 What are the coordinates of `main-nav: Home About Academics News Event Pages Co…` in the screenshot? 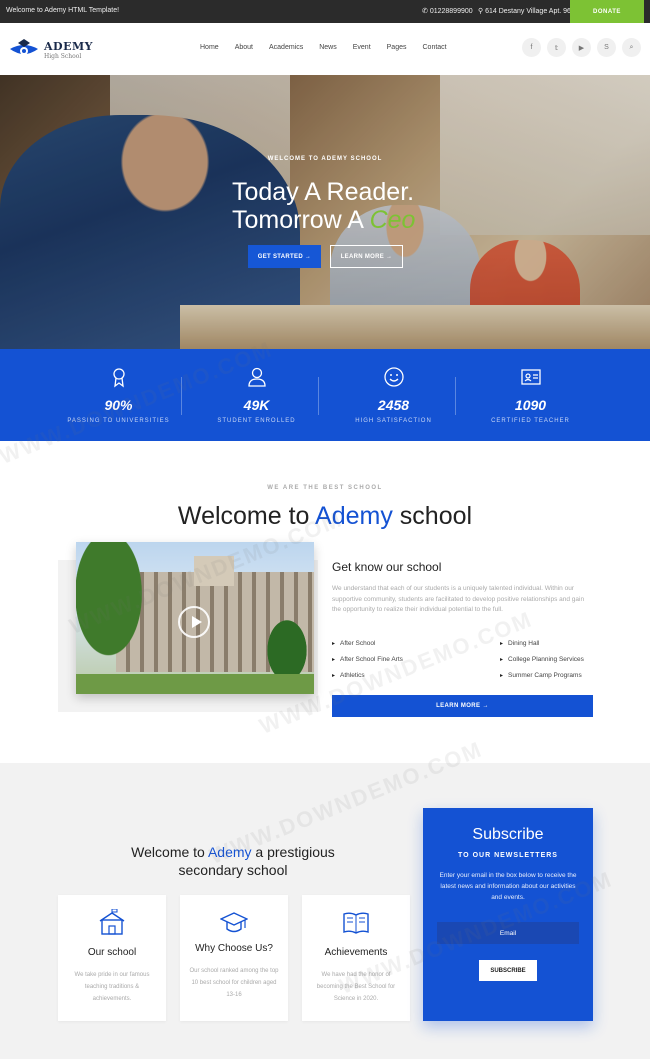 It's located at (331, 47).